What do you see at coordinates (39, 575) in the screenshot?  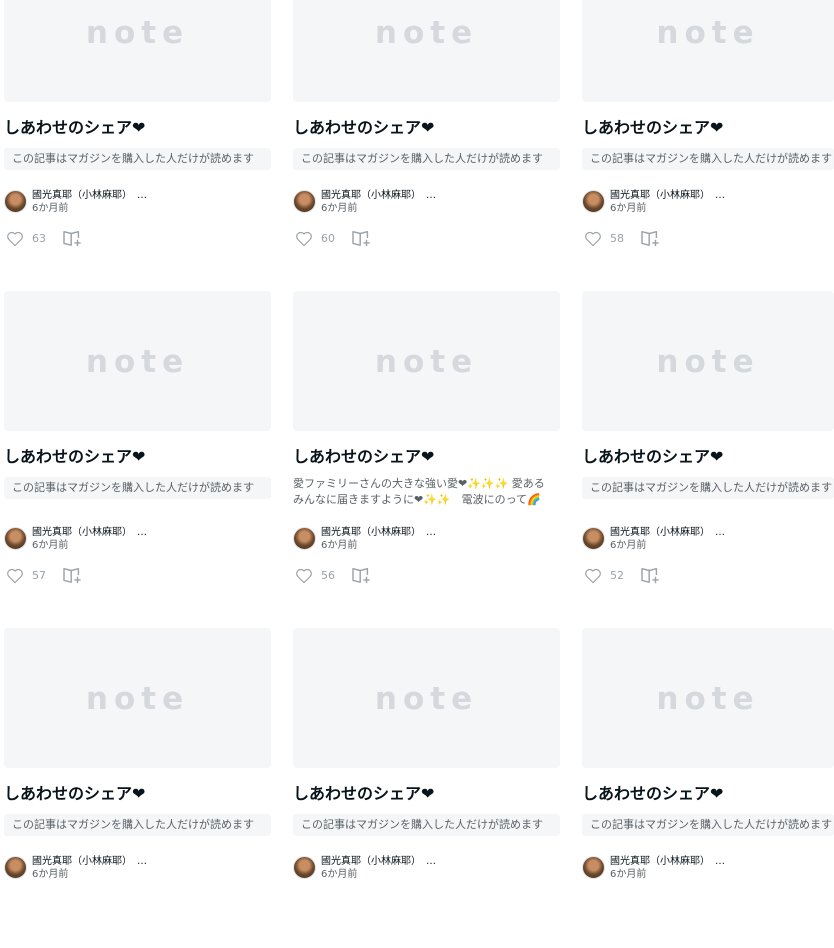 I see `like-count: 57` at bounding box center [39, 575].